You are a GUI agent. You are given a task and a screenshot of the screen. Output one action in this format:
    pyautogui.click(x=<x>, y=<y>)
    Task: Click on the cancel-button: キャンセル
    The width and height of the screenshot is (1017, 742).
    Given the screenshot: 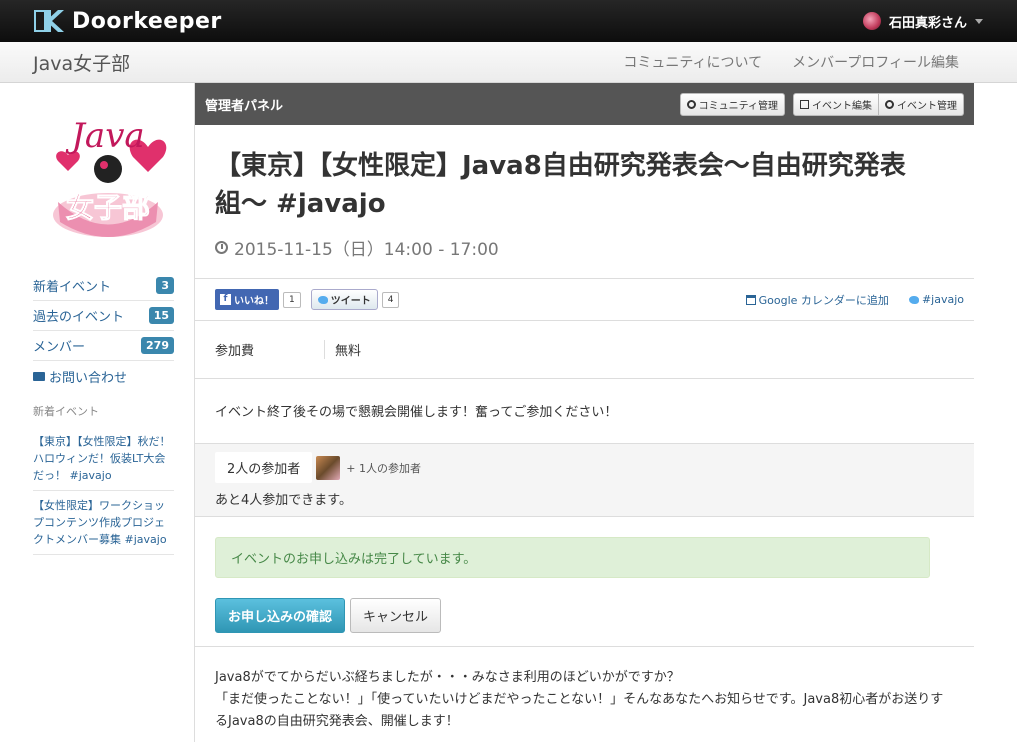 What is the action you would take?
    pyautogui.click(x=396, y=615)
    